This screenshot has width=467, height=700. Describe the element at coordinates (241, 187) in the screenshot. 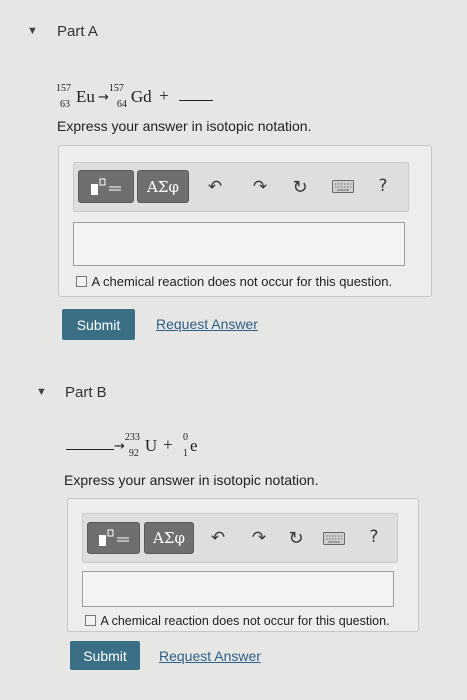

I see `part-a-math-toolbar: ΑΣφ ↶ ↷ ↻ ?` at that location.